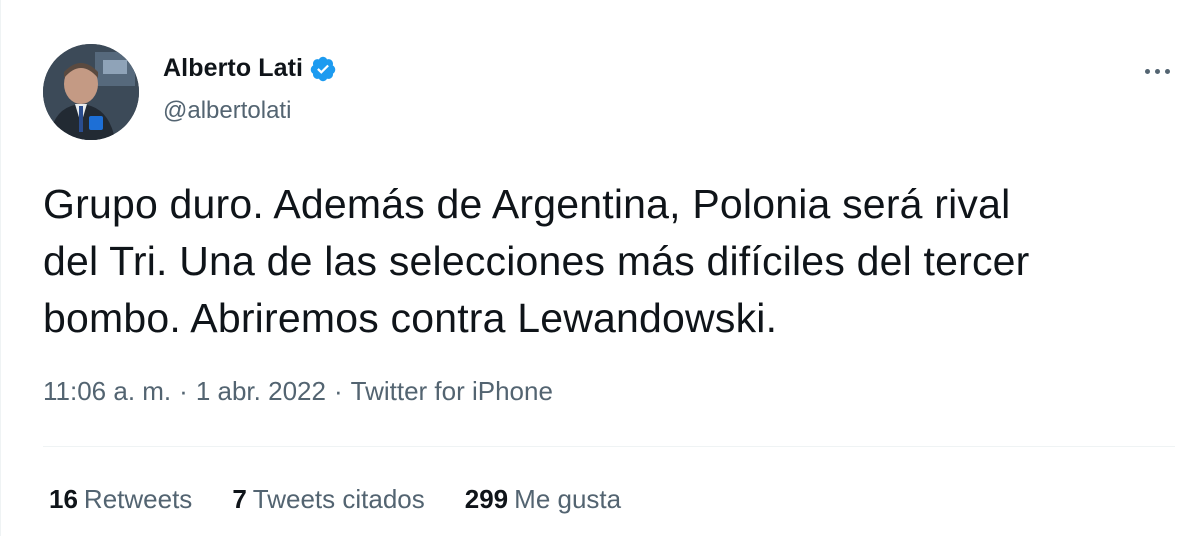 The width and height of the screenshot is (1200, 536). Describe the element at coordinates (239, 499) in the screenshot. I see `quotes-count: 7` at that location.